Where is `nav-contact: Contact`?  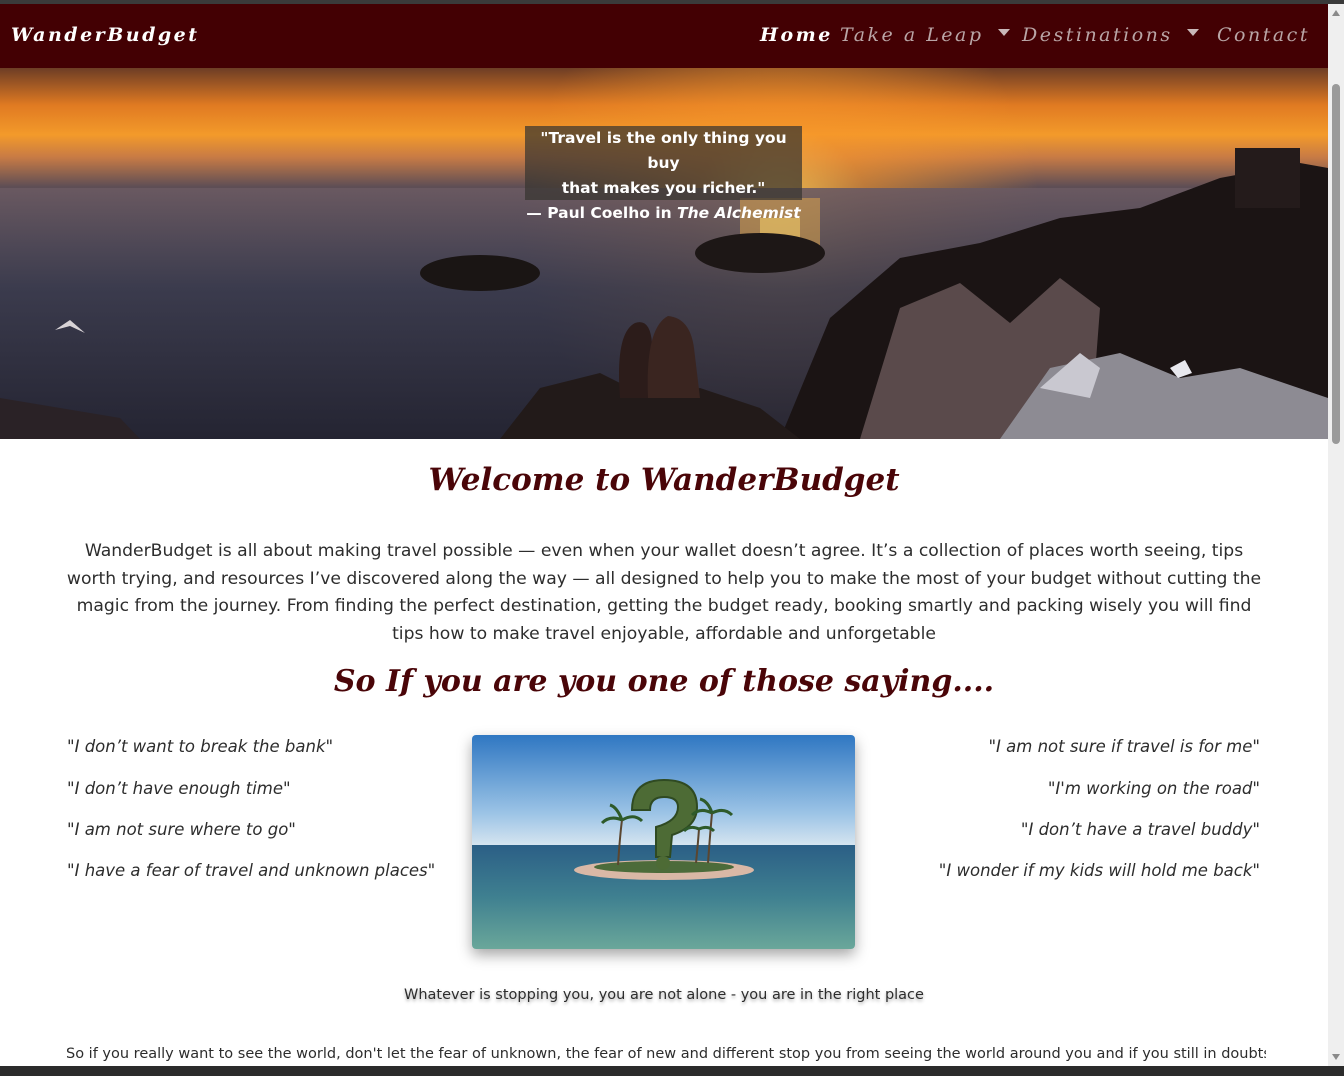
nav-contact: Contact is located at coordinates (1263, 35).